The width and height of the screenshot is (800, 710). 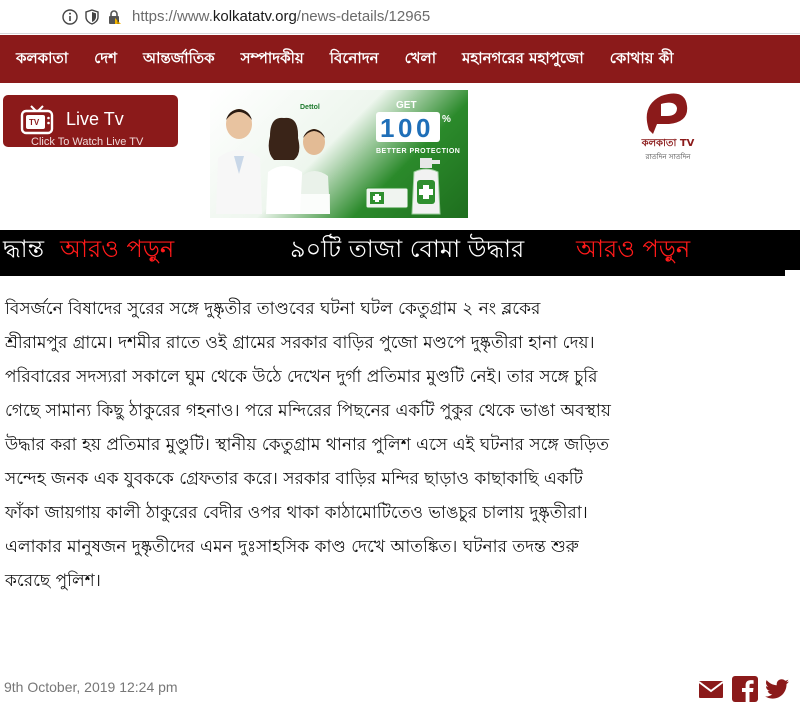 I want to click on nav-item-kolkata: কলকাতা, so click(x=40, y=59).